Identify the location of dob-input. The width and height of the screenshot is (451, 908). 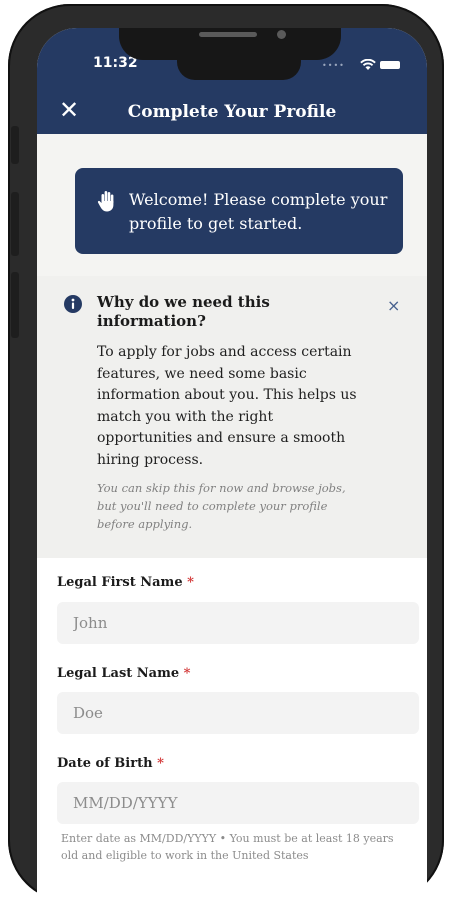
(238, 803).